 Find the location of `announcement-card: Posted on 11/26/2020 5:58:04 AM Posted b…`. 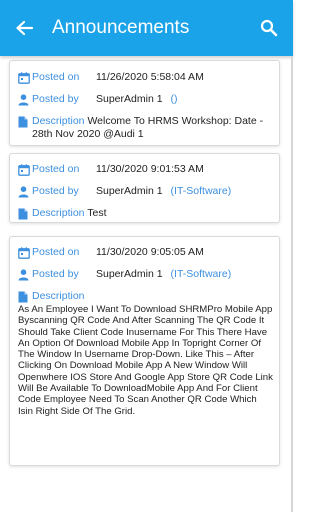

announcement-card: Posted on 11/26/2020 5:58:04 AM Posted b… is located at coordinates (144, 103).